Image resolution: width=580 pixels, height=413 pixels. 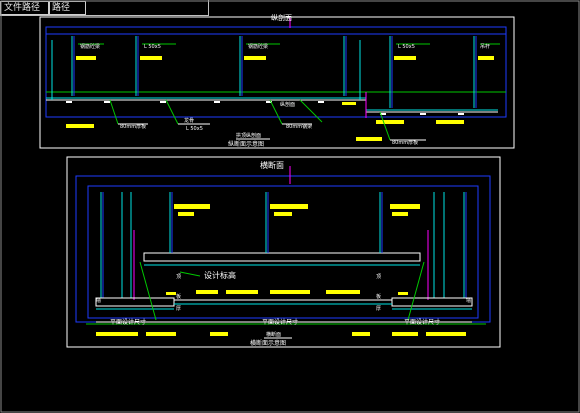 I want to click on design-elevation-label: 设计标高, so click(x=220, y=275).